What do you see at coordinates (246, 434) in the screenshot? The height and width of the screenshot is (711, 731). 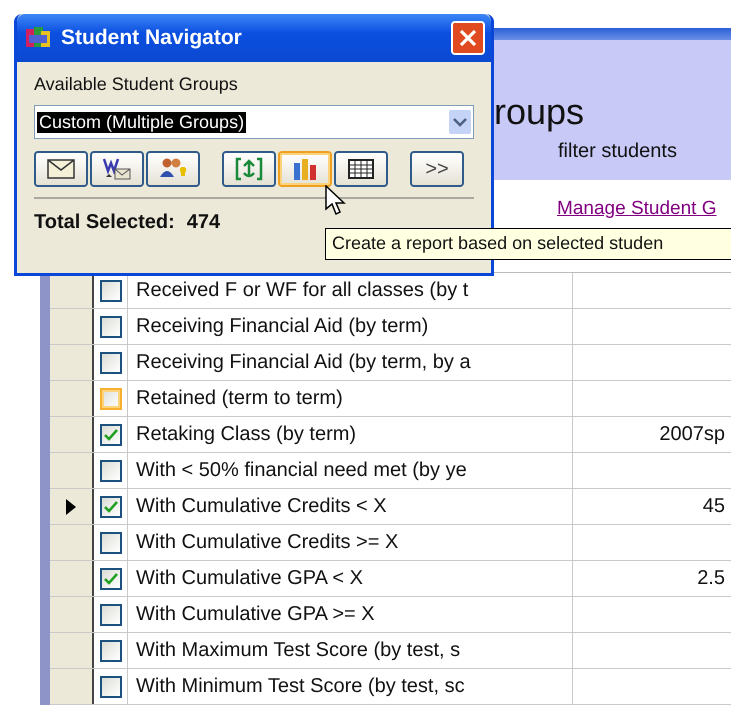 I see `table-cell: Retaking Class (by term)` at bounding box center [246, 434].